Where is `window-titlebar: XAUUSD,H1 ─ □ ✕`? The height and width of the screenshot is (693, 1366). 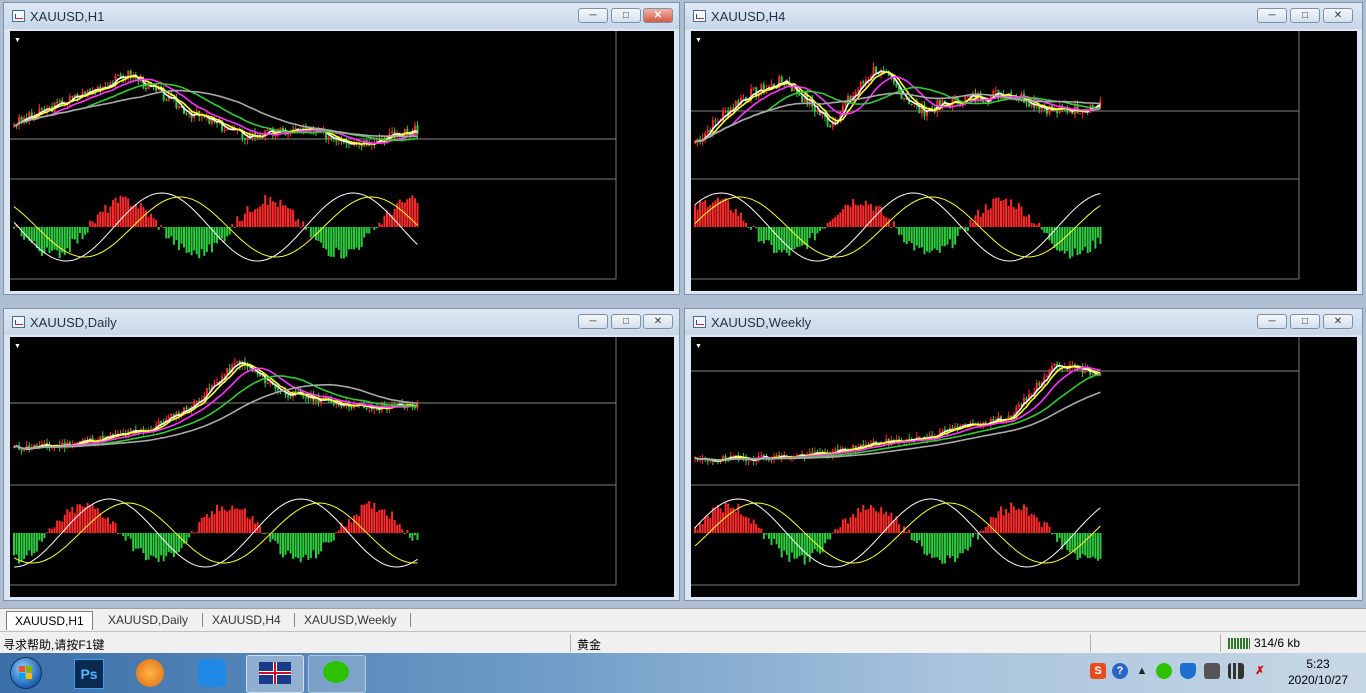 window-titlebar: XAUUSD,H1 ─ □ ✕ is located at coordinates (341, 16).